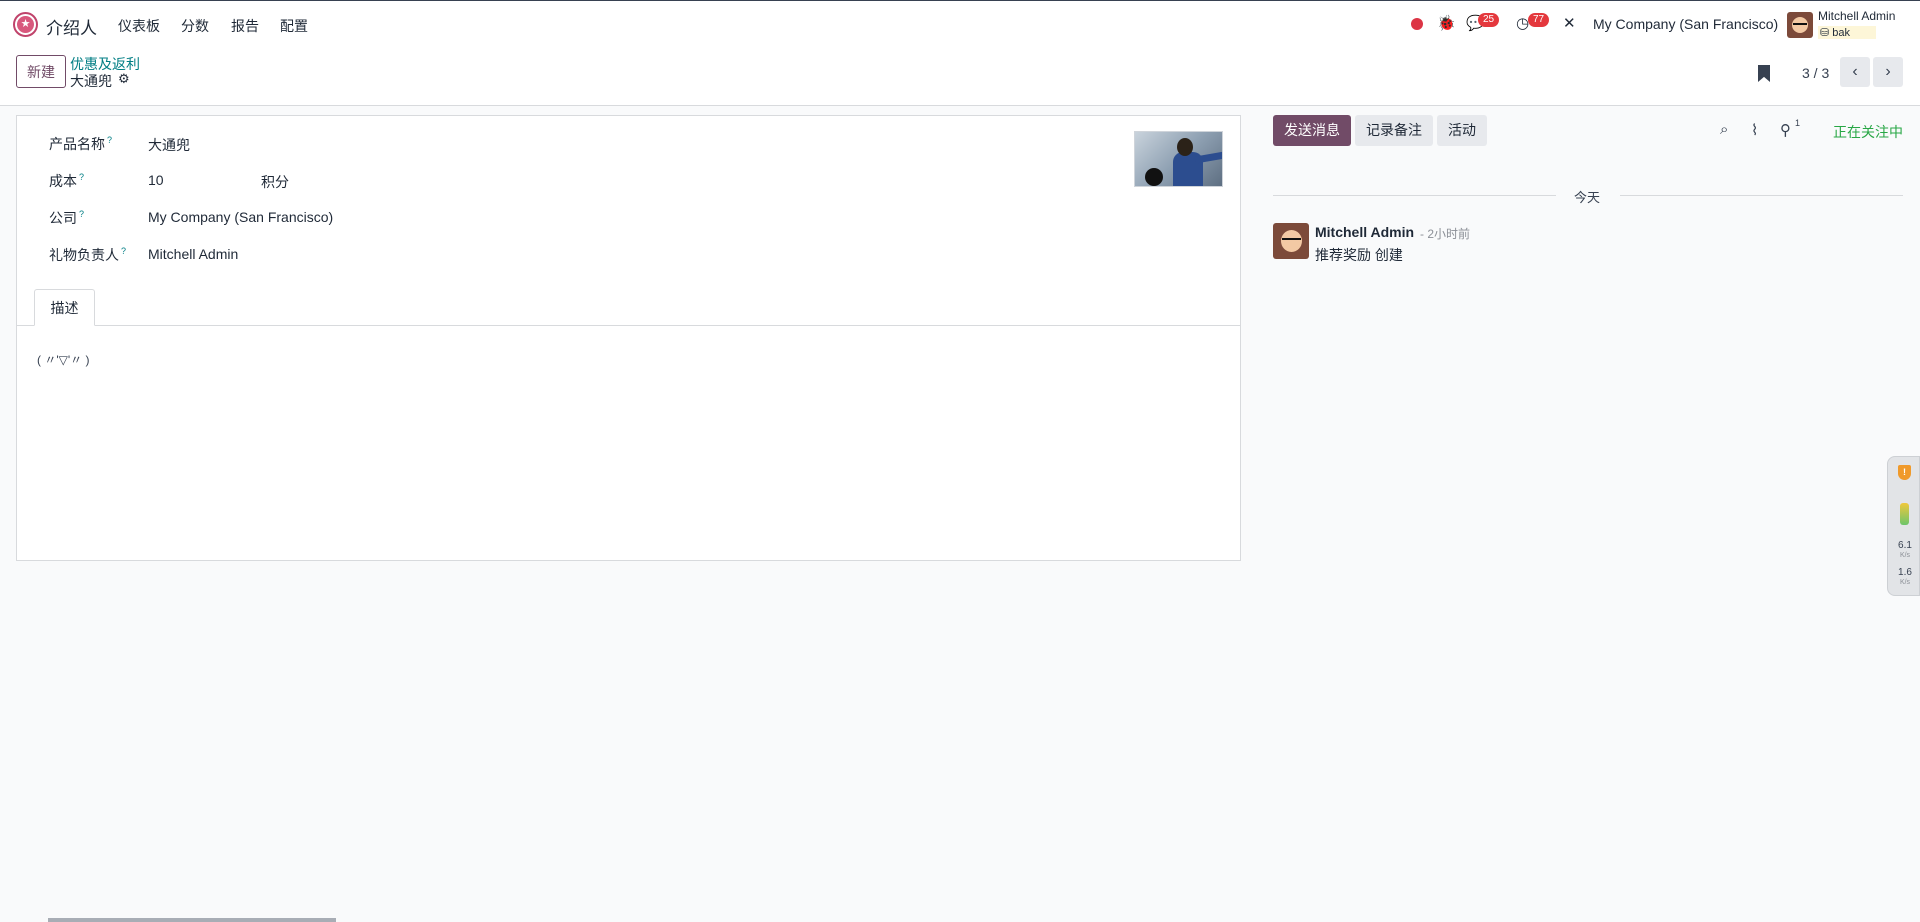 The image size is (1920, 922). I want to click on usage-meter-icon, so click(1904, 514).